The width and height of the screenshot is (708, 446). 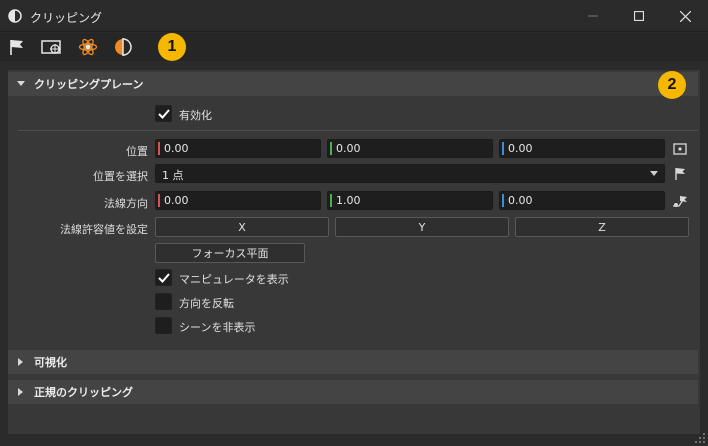 I want to click on pick-normal-icon, so click(x=680, y=201).